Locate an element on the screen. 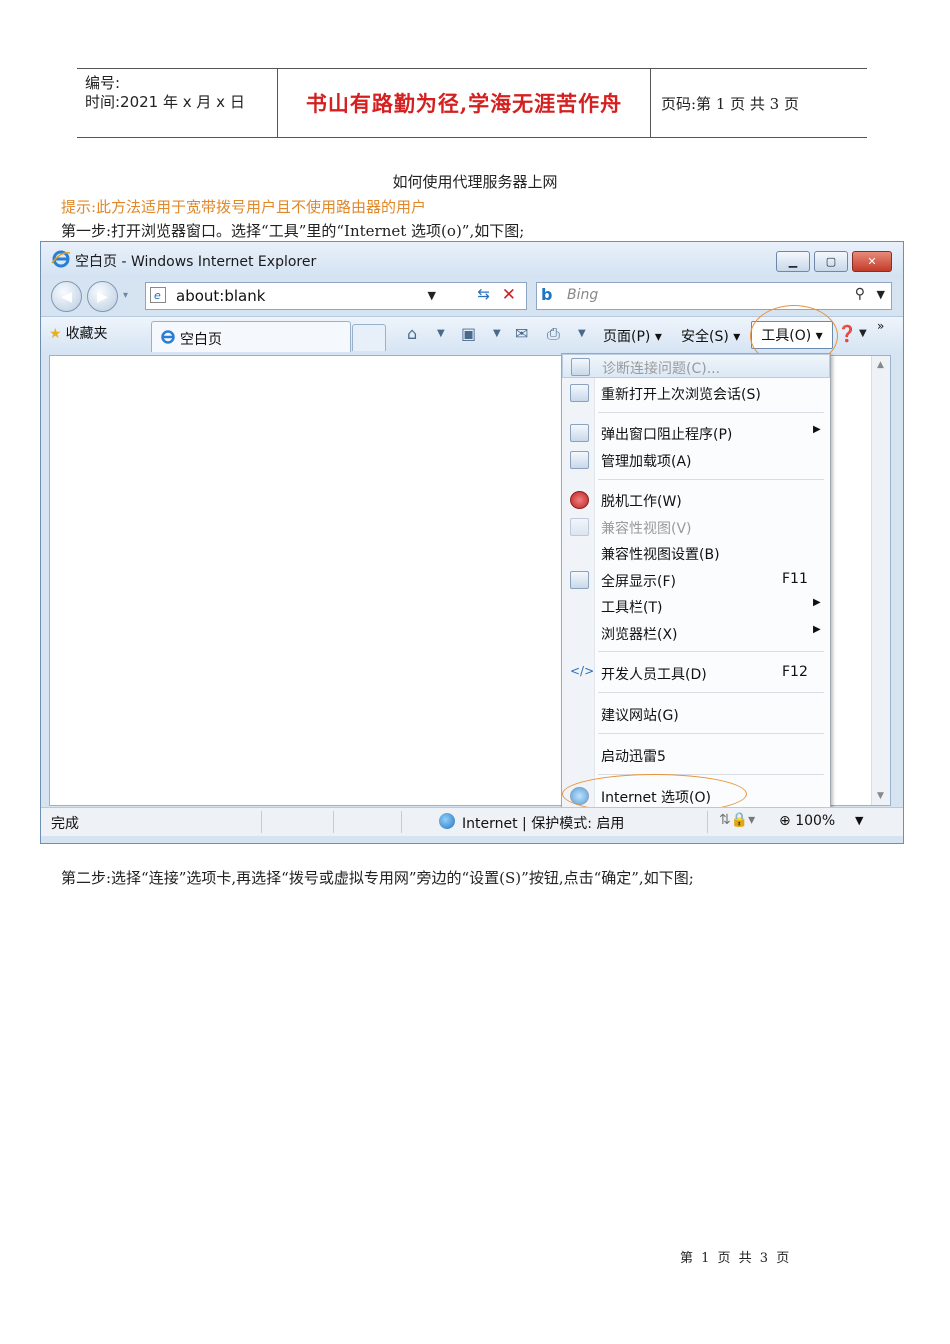 This screenshot has width=950, height=1344. ie-titlebar: 空白页 - Windows Internet Explorer ▁ ▢ ✕ is located at coordinates (472, 260).